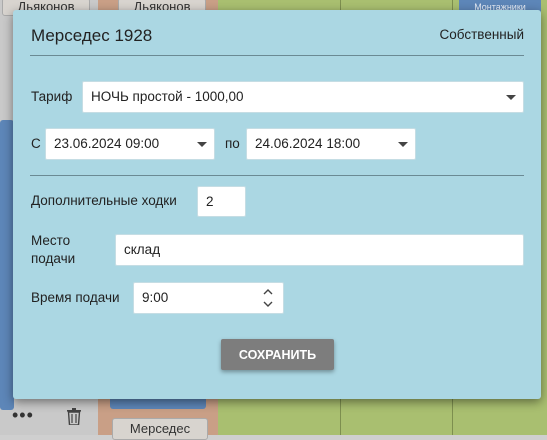 The image size is (547, 440). Describe the element at coordinates (92, 35) in the screenshot. I see `dialog-title: Мерседес 1928` at that location.